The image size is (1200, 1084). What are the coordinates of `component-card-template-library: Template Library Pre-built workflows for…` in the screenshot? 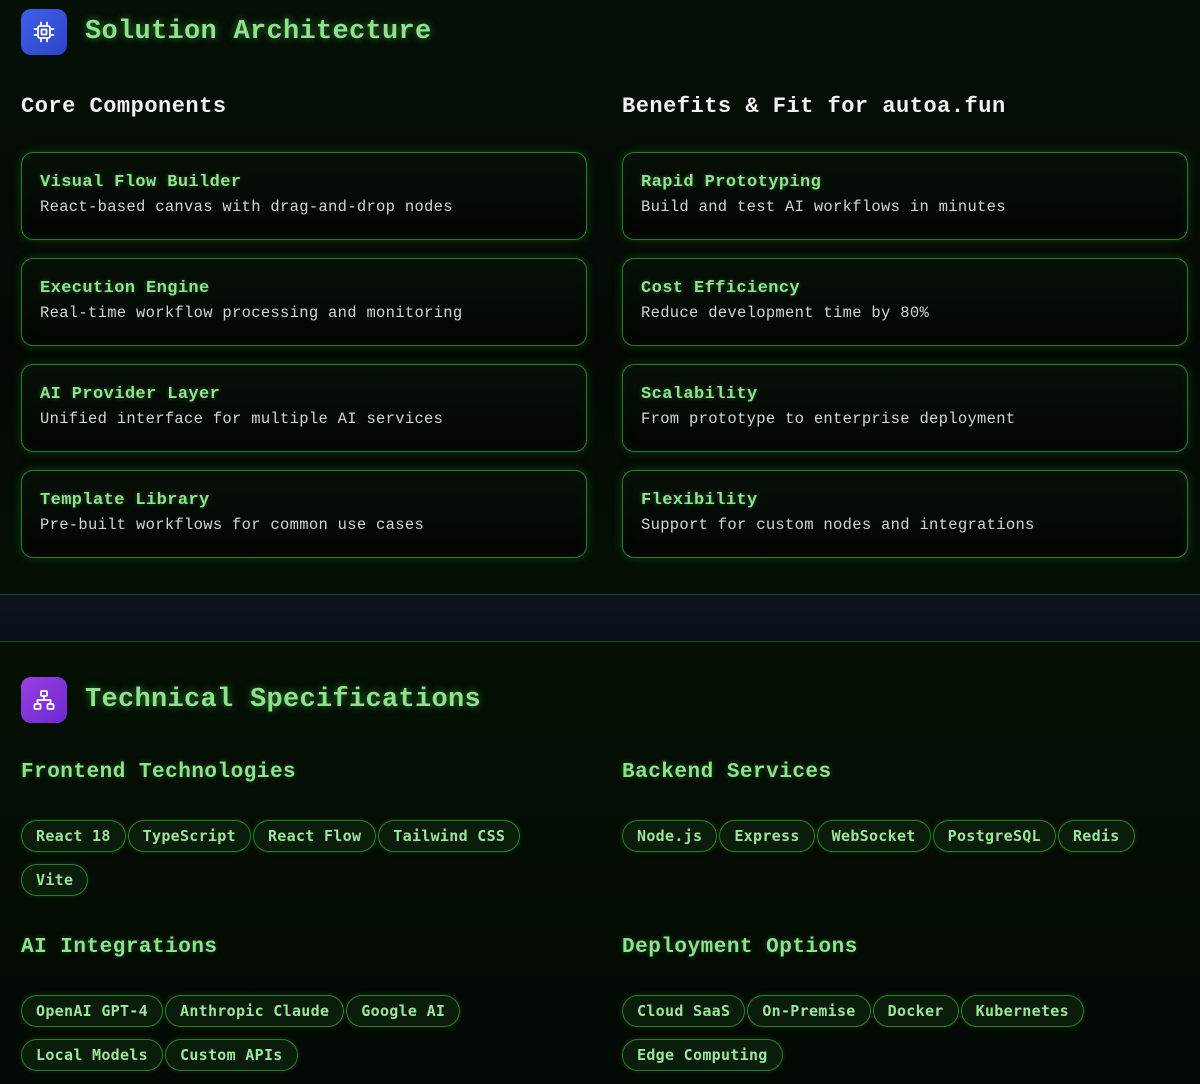 It's located at (304, 514).